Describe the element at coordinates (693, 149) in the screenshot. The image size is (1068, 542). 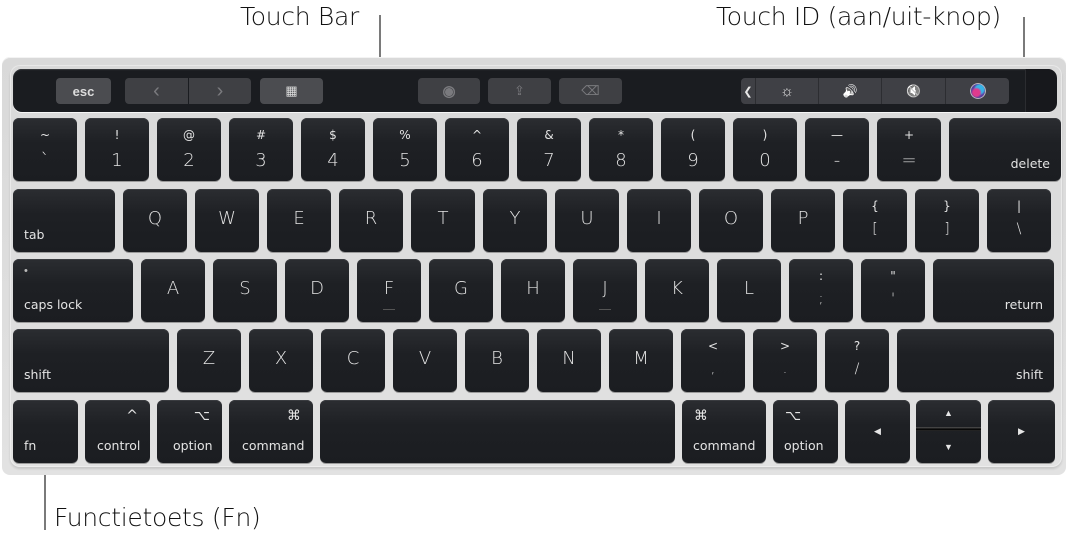
I see `key-9: (9` at that location.